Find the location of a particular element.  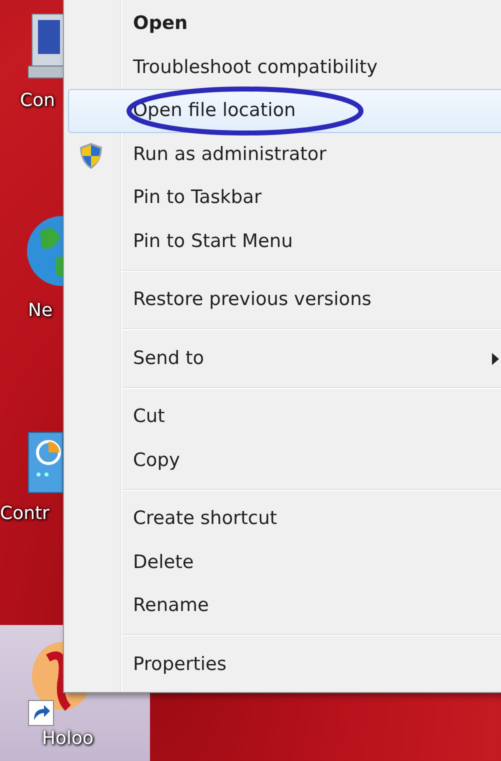

menu-item: Create shortcut is located at coordinates (284, 518).